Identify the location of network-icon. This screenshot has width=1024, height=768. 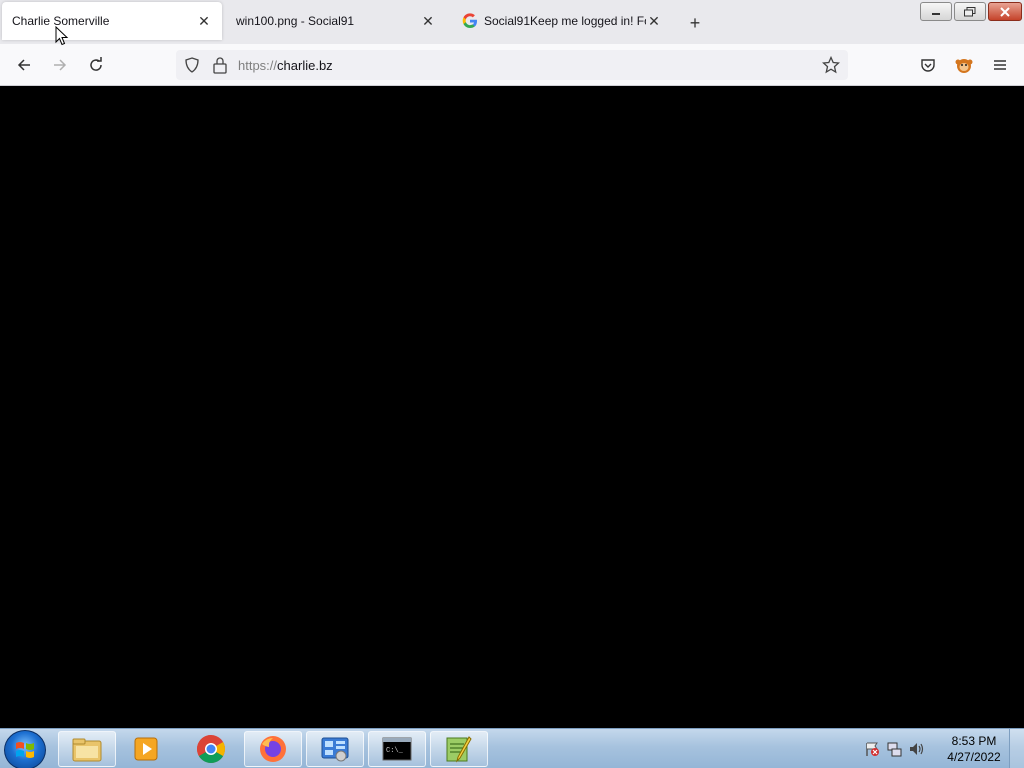
(894, 749).